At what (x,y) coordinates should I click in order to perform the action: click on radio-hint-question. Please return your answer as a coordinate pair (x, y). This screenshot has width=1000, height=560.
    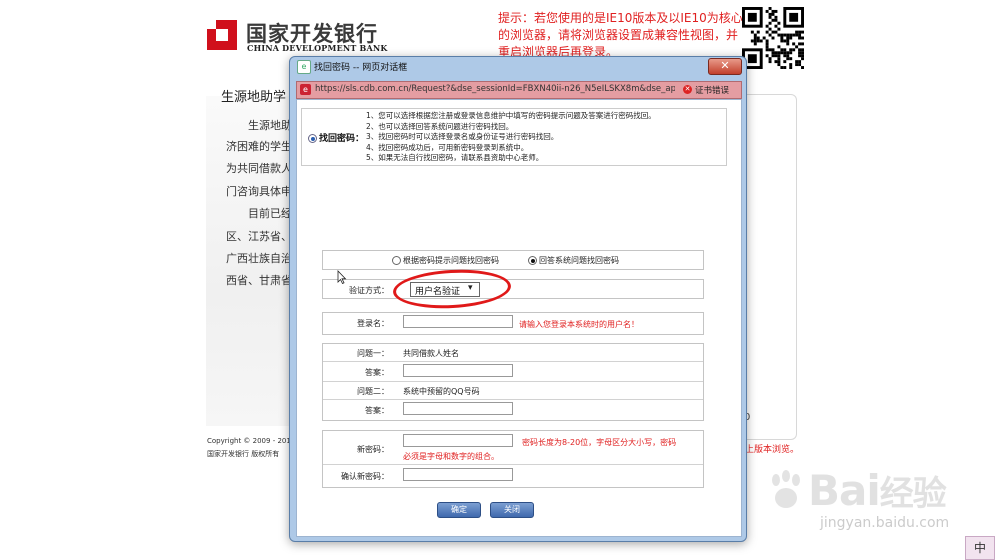
    Looking at the image, I should click on (396, 260).